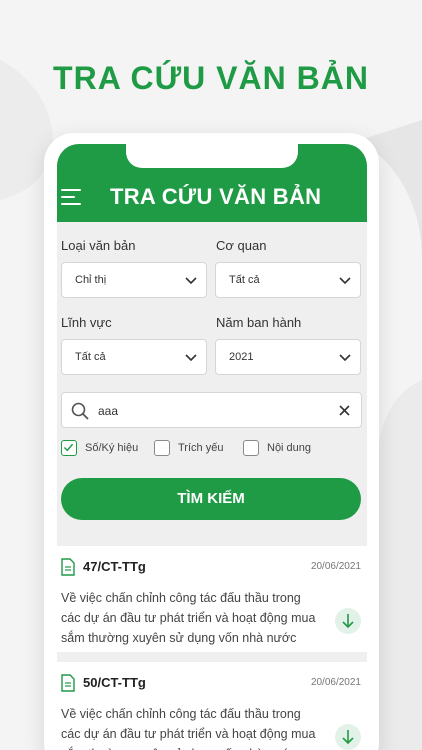 Image resolution: width=422 pixels, height=750 pixels. I want to click on year-select: 2021, so click(288, 357).